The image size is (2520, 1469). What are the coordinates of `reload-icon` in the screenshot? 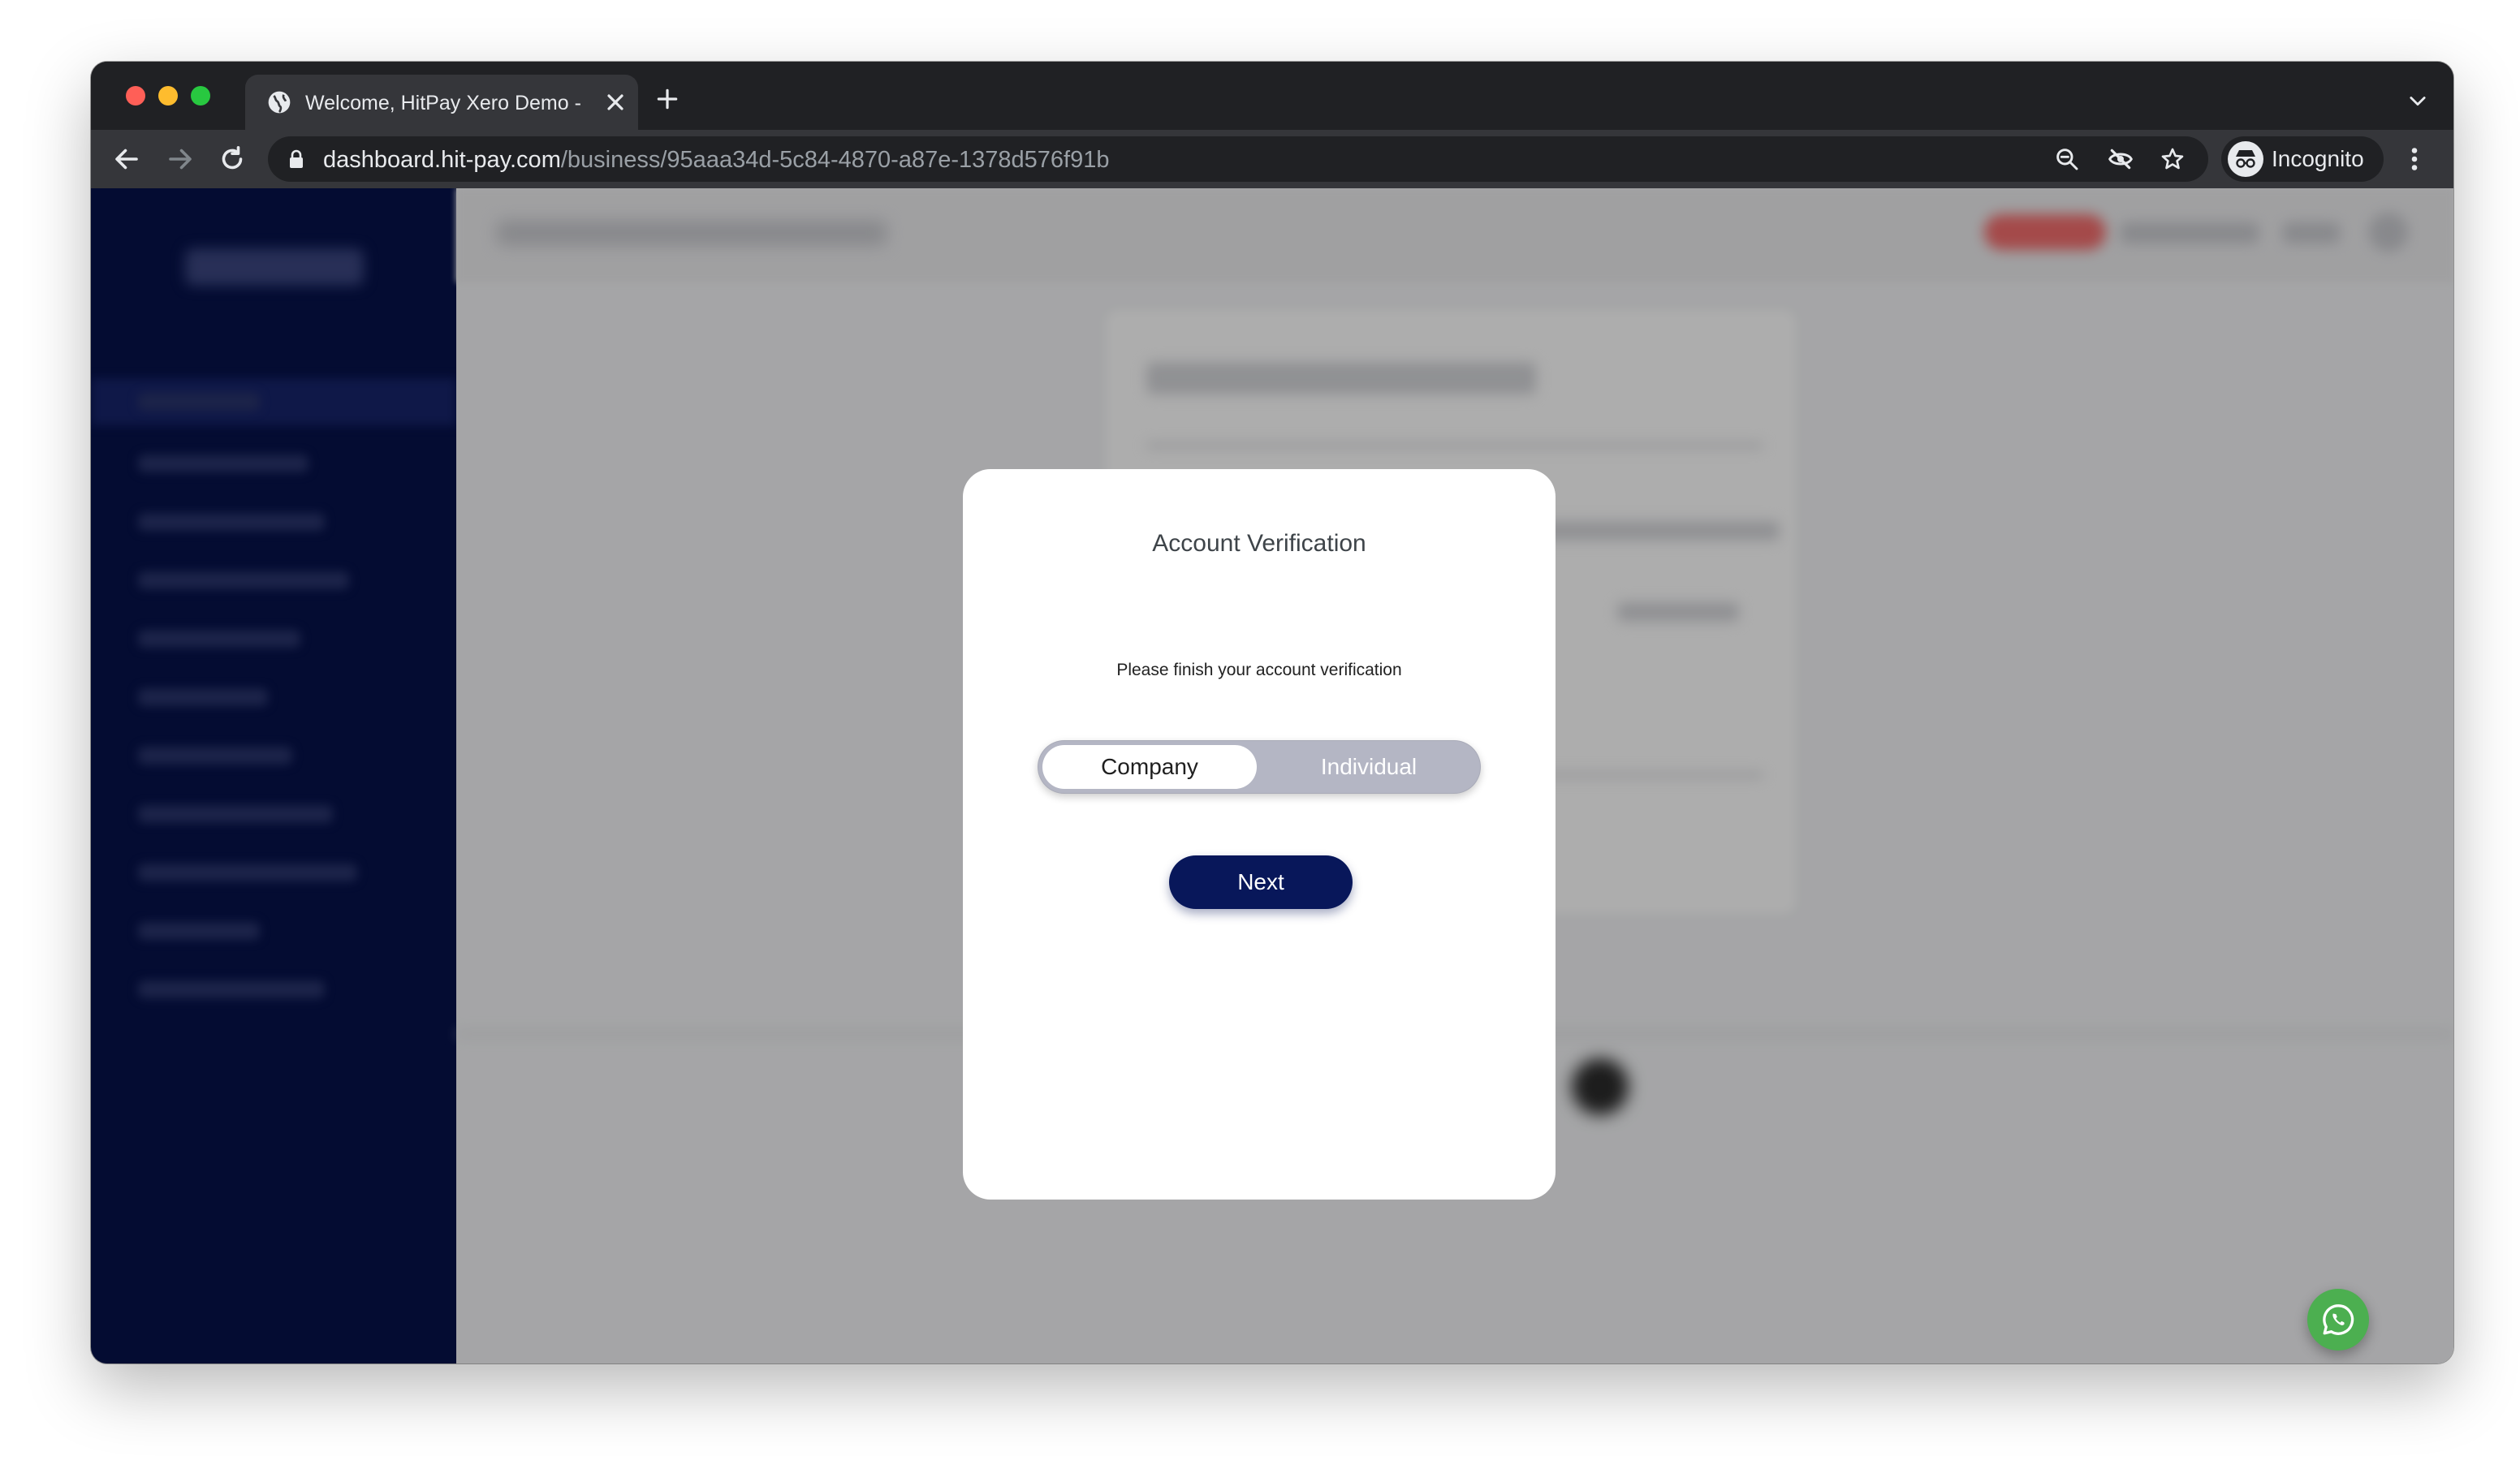 It's located at (233, 159).